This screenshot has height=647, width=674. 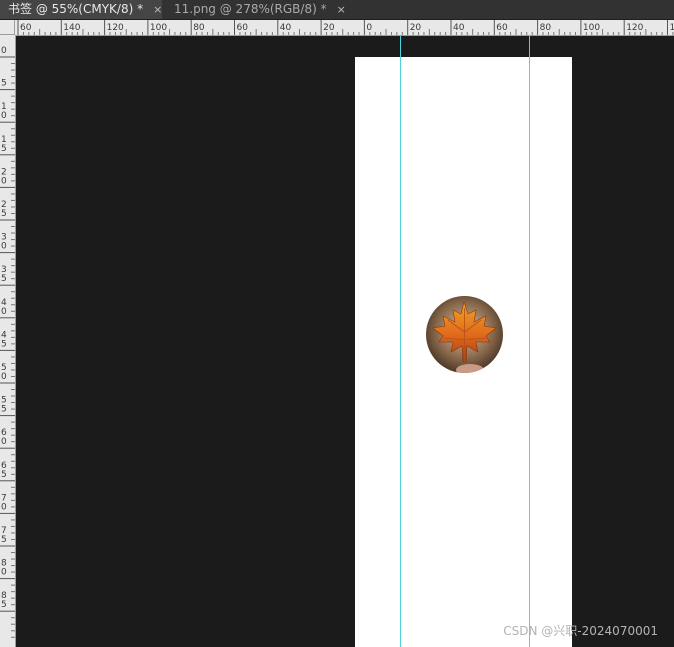 I want to click on tab-bookmark-document: 书签 @ 55%(CMYK/8) * ×, so click(x=81, y=9).